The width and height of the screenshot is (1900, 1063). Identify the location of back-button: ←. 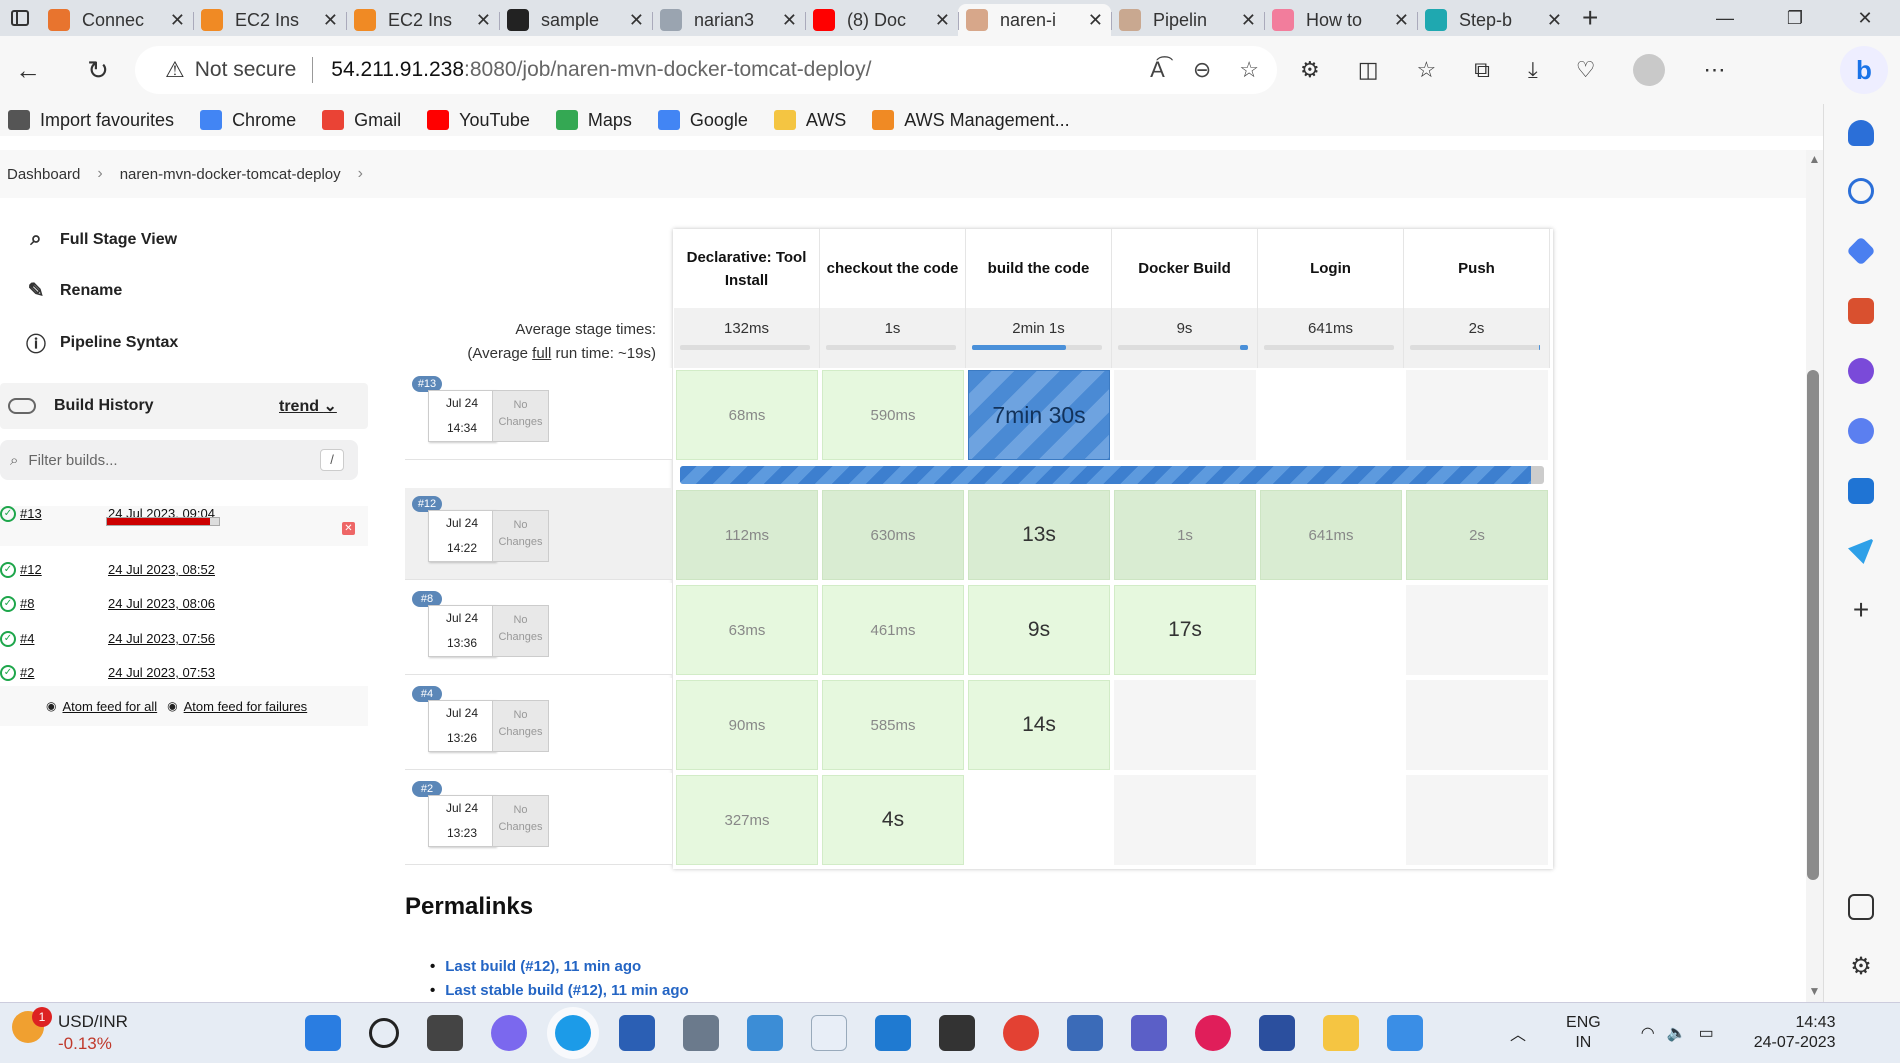
(28, 70).